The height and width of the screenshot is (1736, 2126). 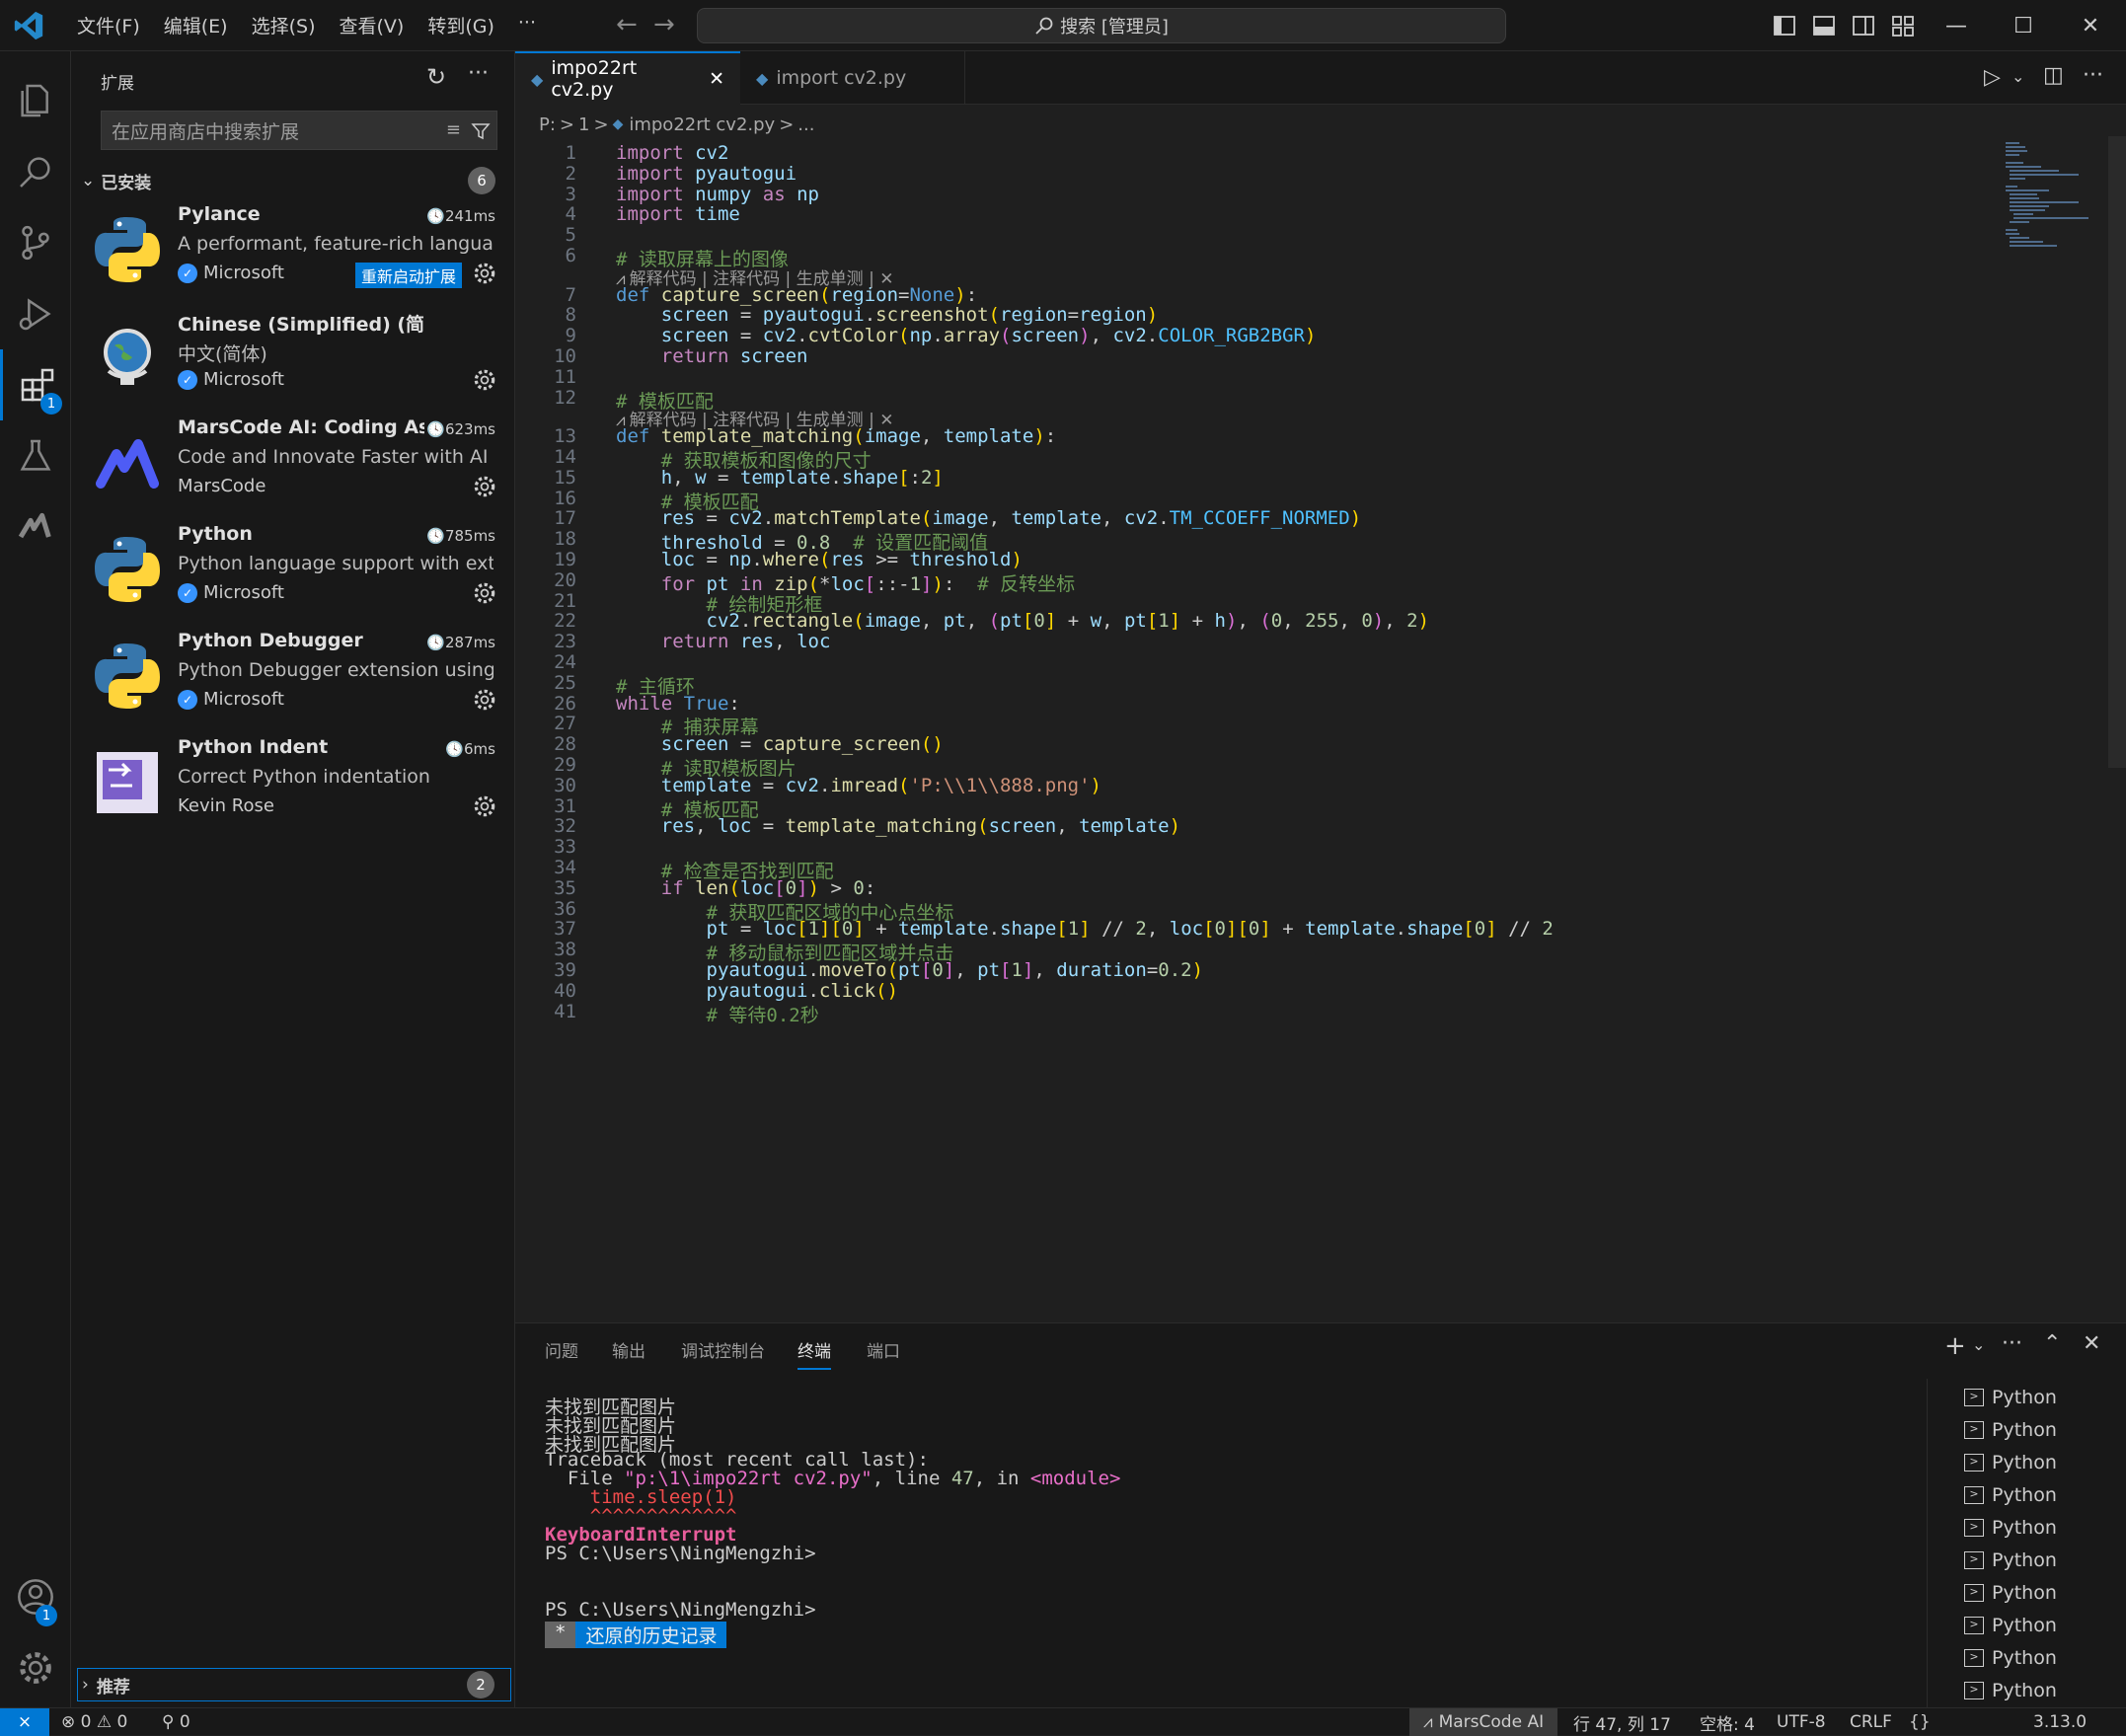 What do you see at coordinates (780, 744) in the screenshot?
I see `code-line: screen = capture_screen()` at bounding box center [780, 744].